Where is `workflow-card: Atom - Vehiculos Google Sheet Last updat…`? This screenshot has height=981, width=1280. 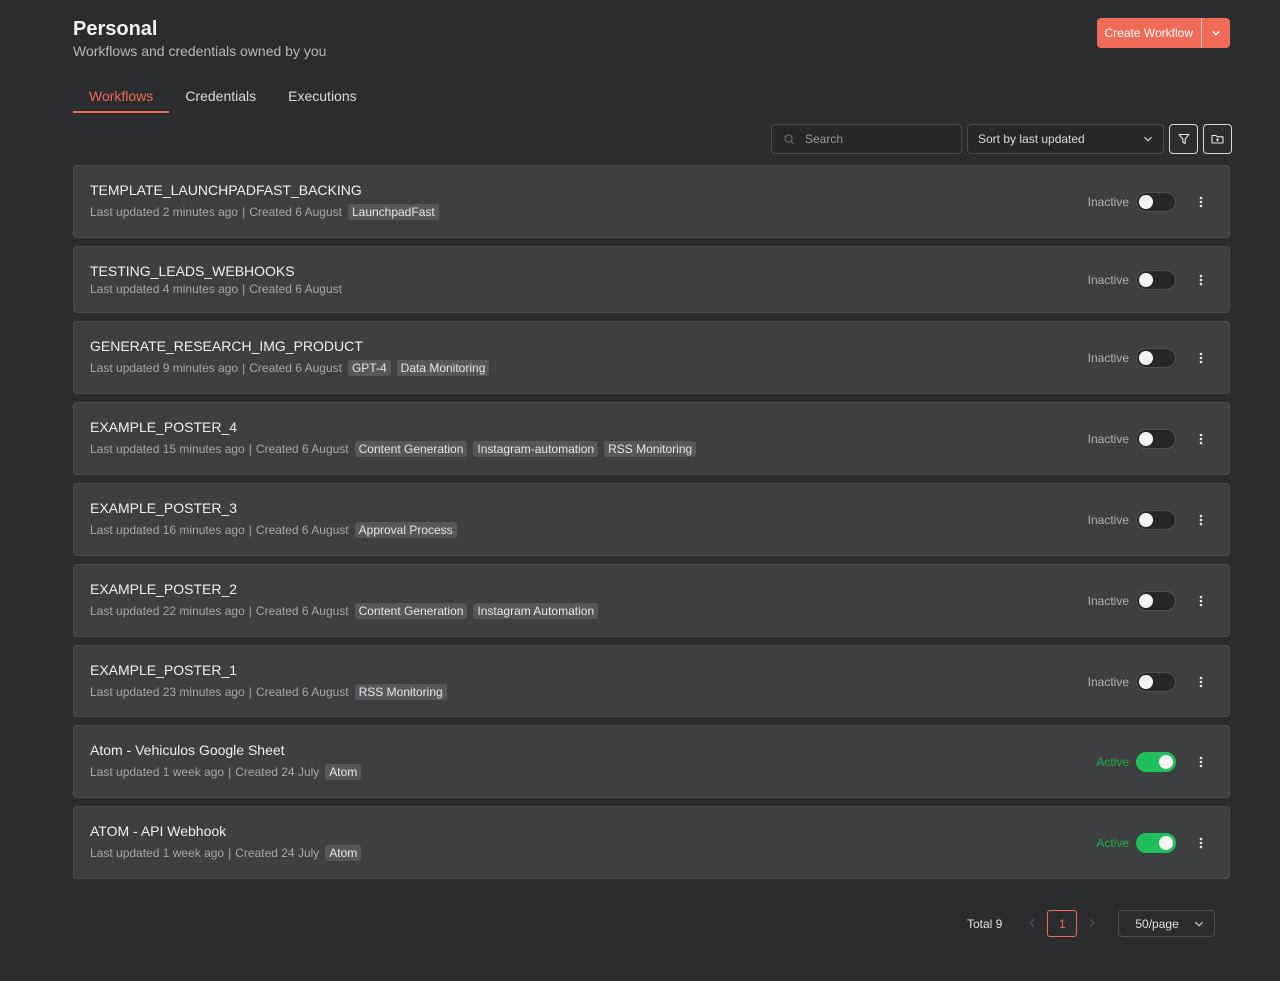 workflow-card: Atom - Vehiculos Google Sheet Last updat… is located at coordinates (651, 761).